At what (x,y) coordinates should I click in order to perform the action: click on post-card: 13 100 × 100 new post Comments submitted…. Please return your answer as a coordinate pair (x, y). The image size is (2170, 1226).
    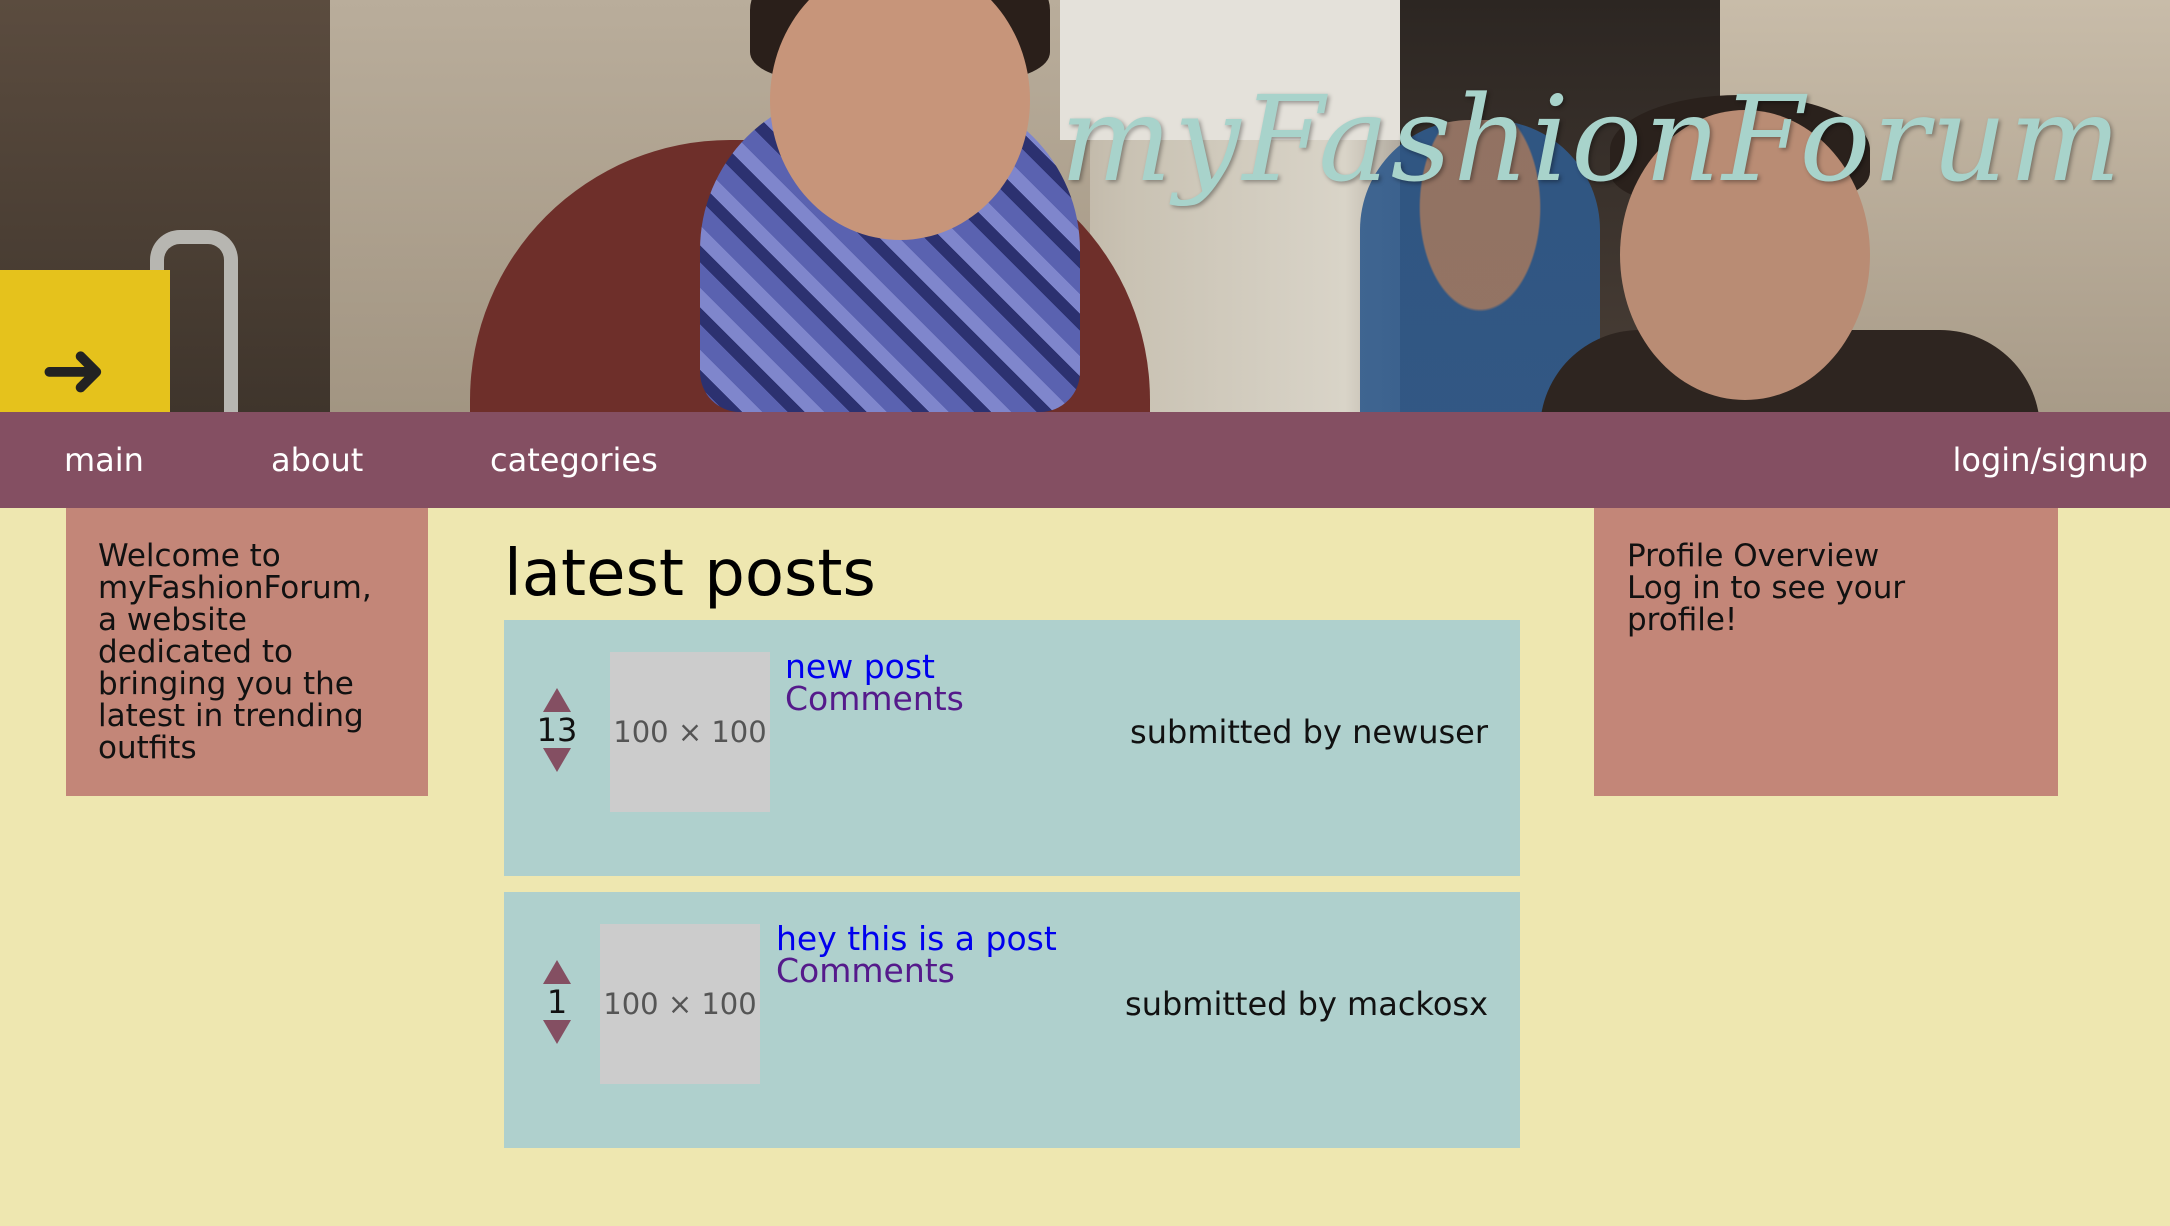
    Looking at the image, I should click on (1012, 748).